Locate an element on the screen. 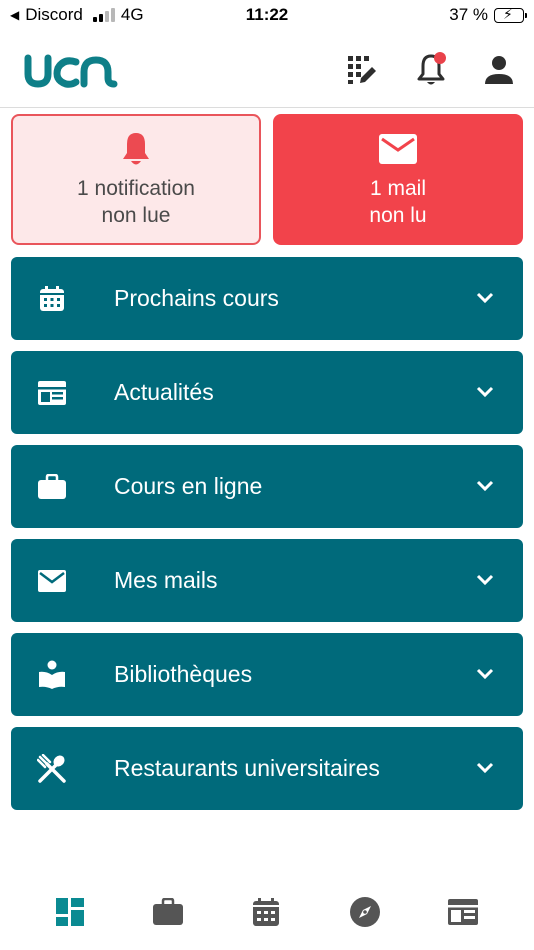 This screenshot has width=534, height=950. section-label: Mes mails is located at coordinates (166, 580).